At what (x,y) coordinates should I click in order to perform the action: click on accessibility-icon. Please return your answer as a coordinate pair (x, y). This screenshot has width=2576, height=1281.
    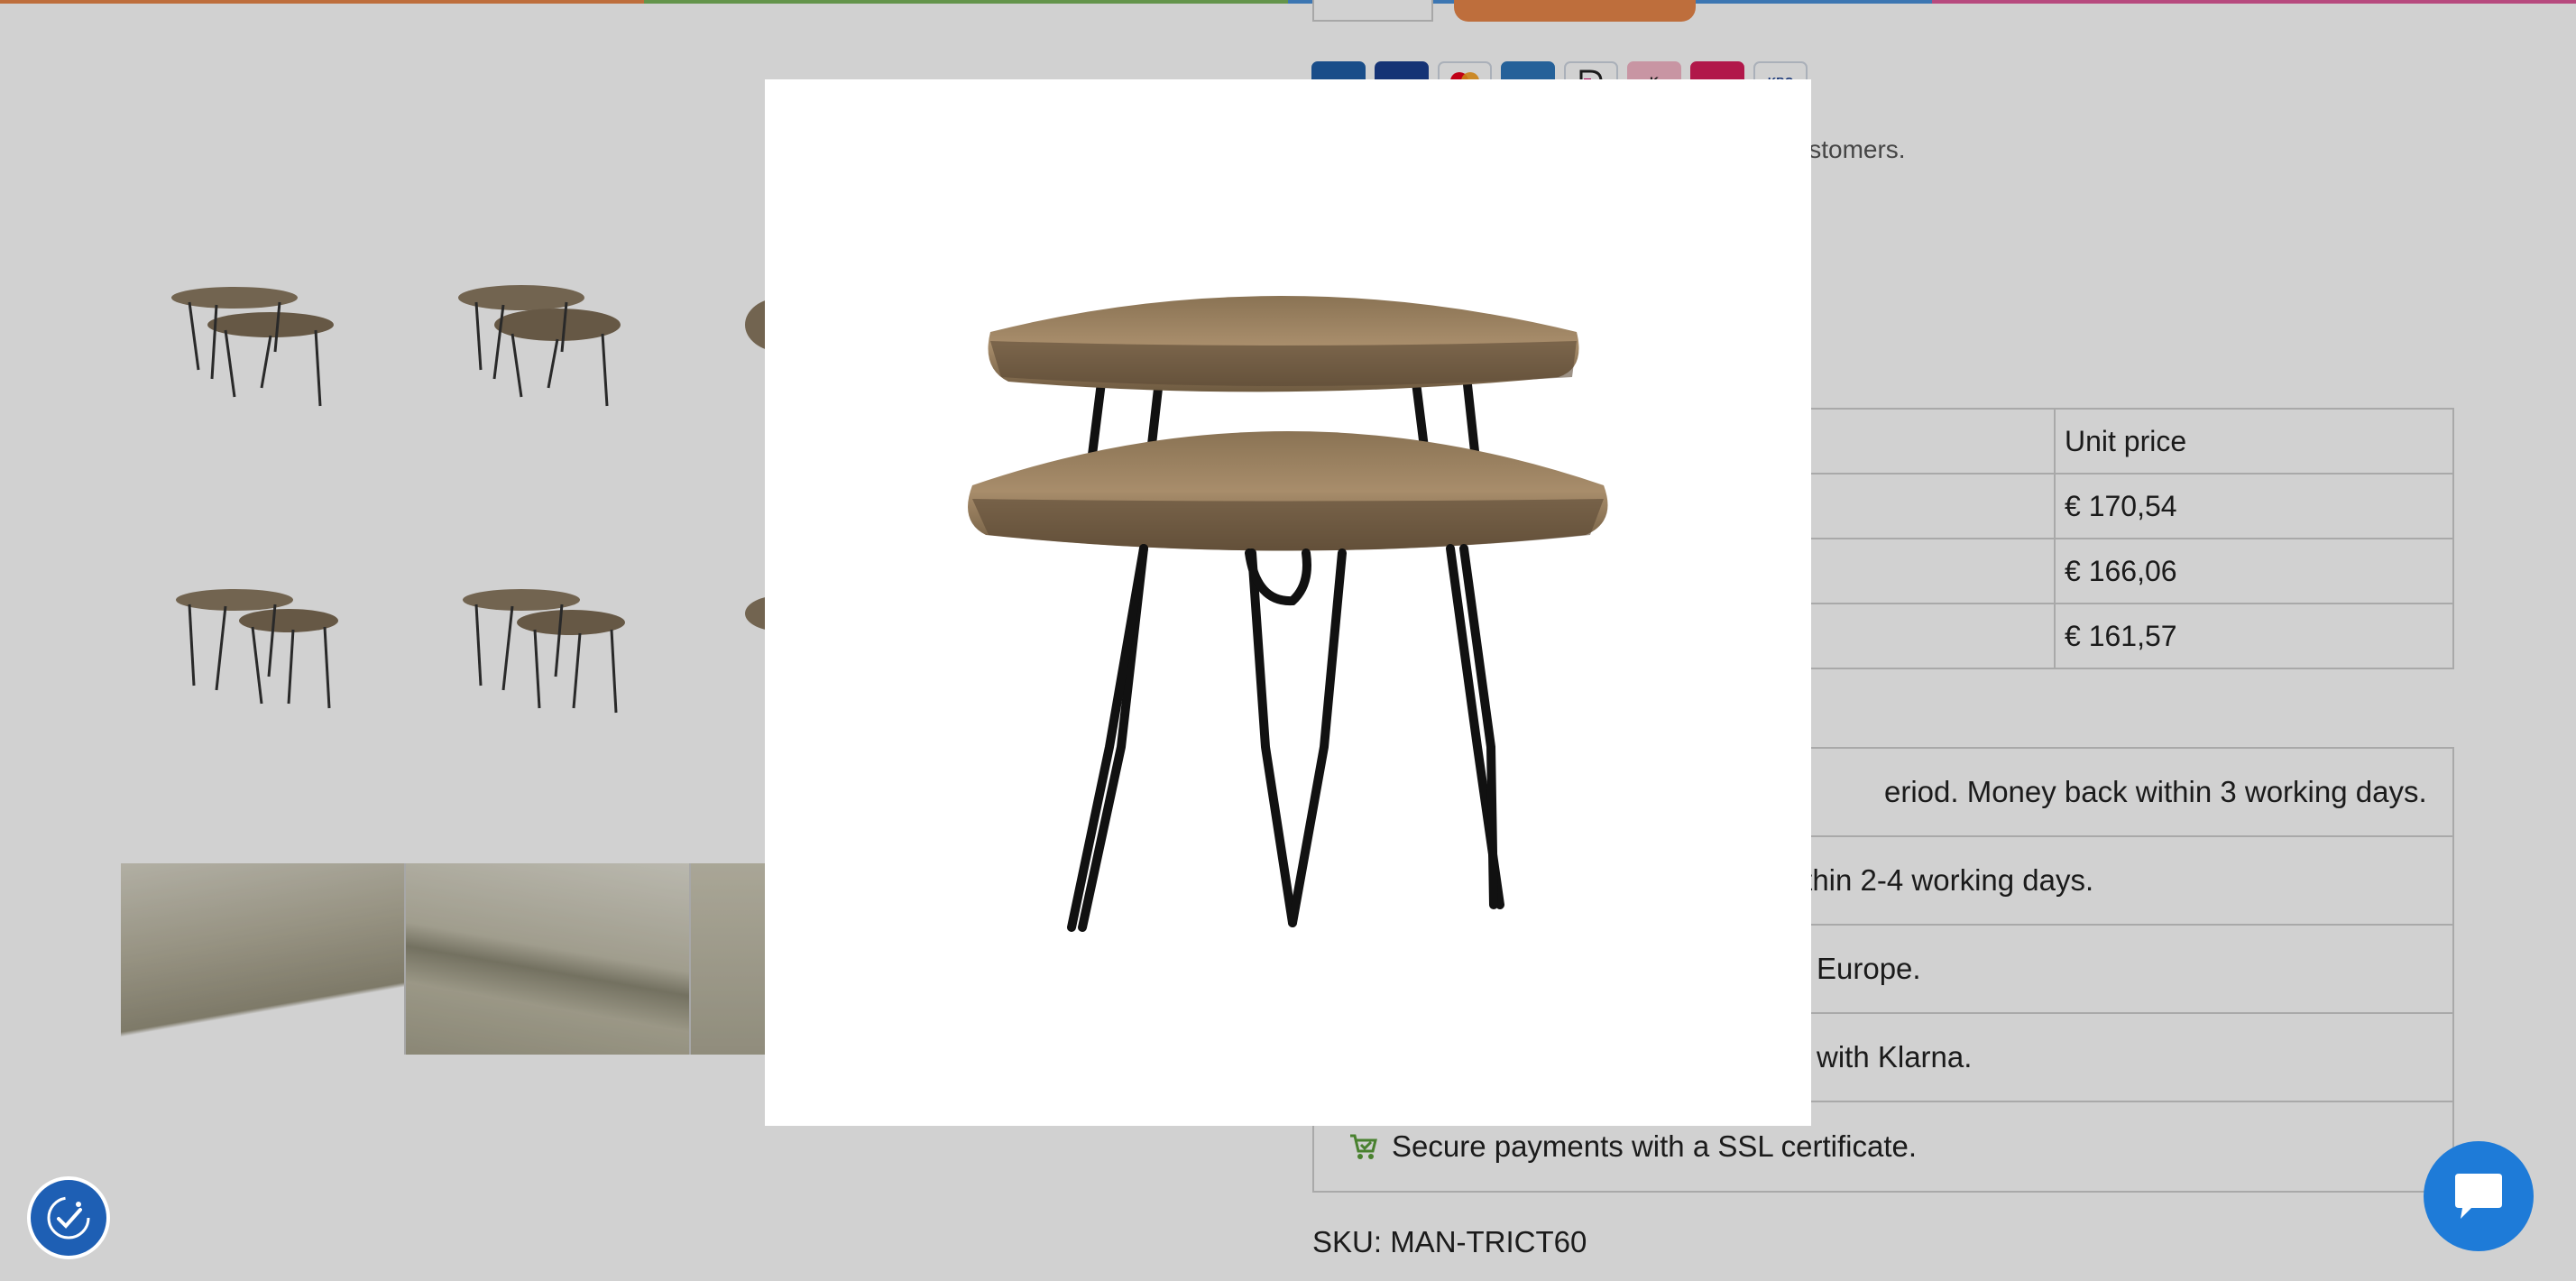
    Looking at the image, I should click on (68, 1218).